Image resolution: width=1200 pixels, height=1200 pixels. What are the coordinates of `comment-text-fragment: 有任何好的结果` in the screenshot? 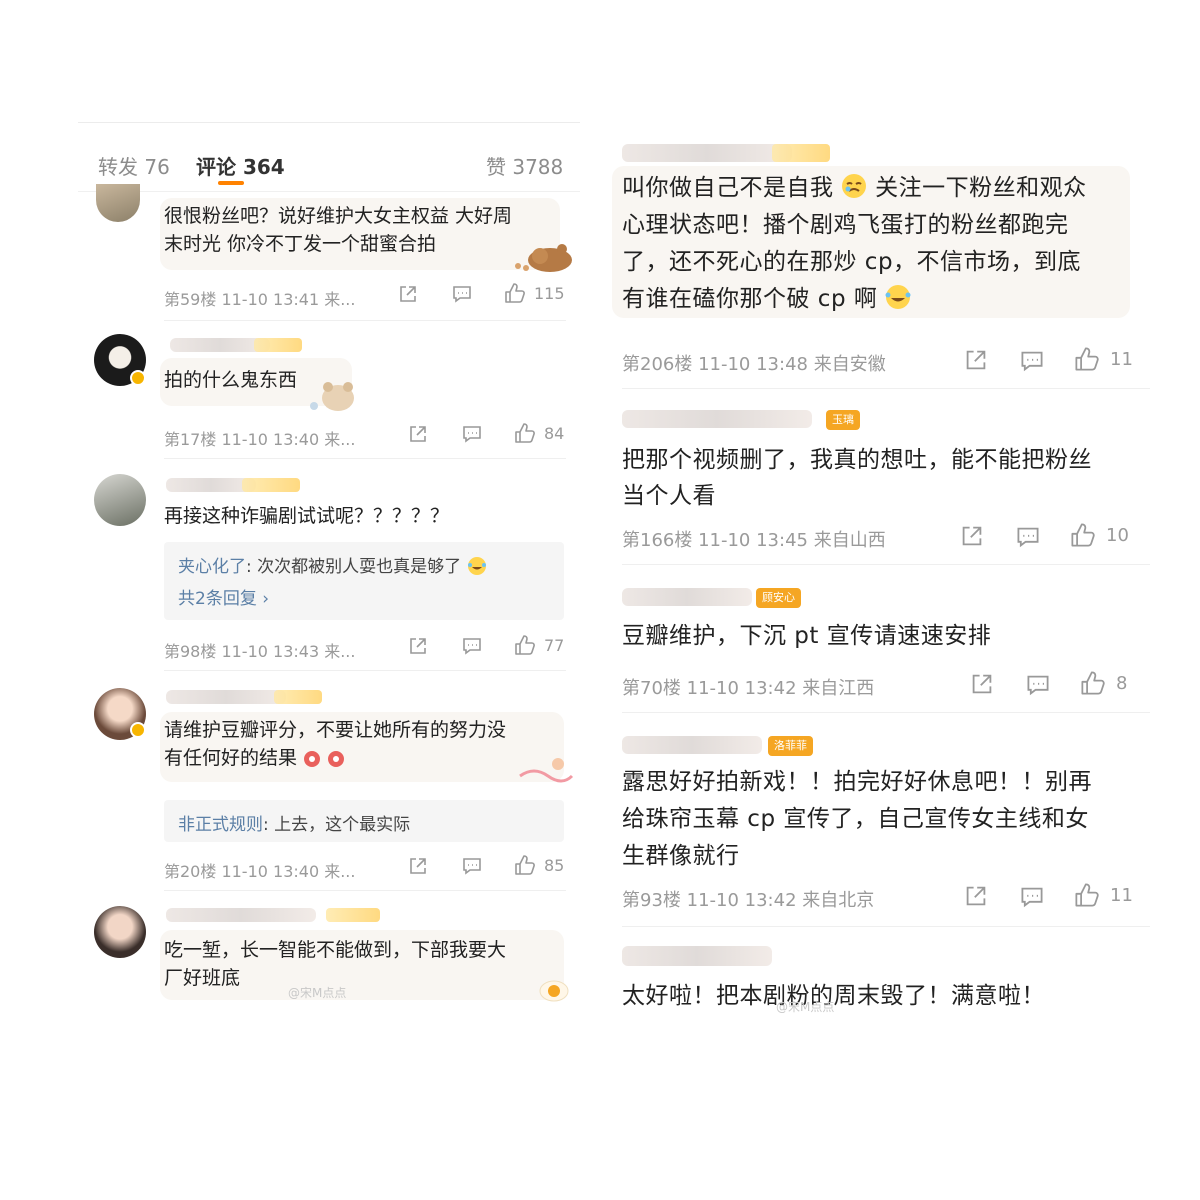 It's located at (231, 758).